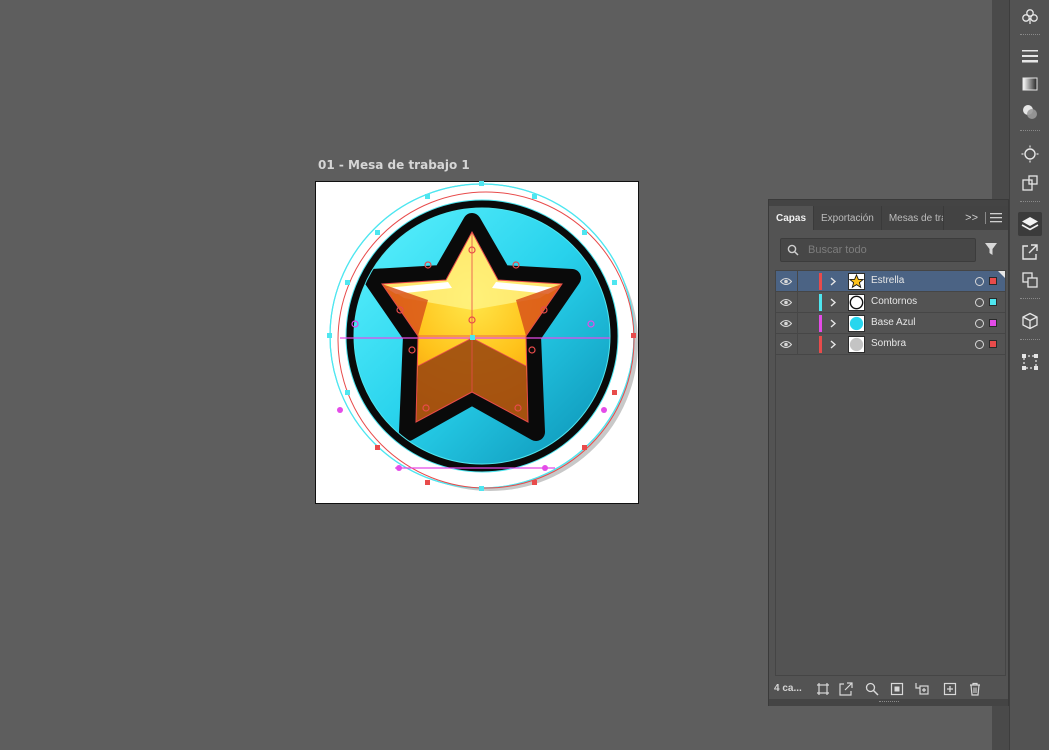 Image resolution: width=1049 pixels, height=750 pixels. I want to click on appearance-icon, so click(1030, 154).